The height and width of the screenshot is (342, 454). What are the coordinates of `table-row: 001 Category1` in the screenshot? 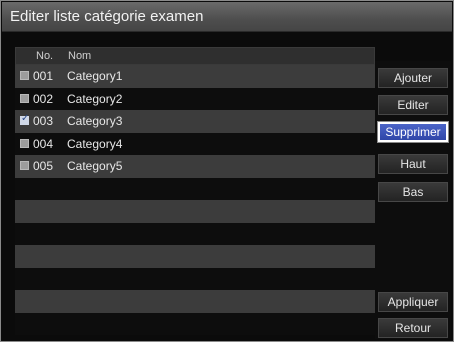 It's located at (195, 76).